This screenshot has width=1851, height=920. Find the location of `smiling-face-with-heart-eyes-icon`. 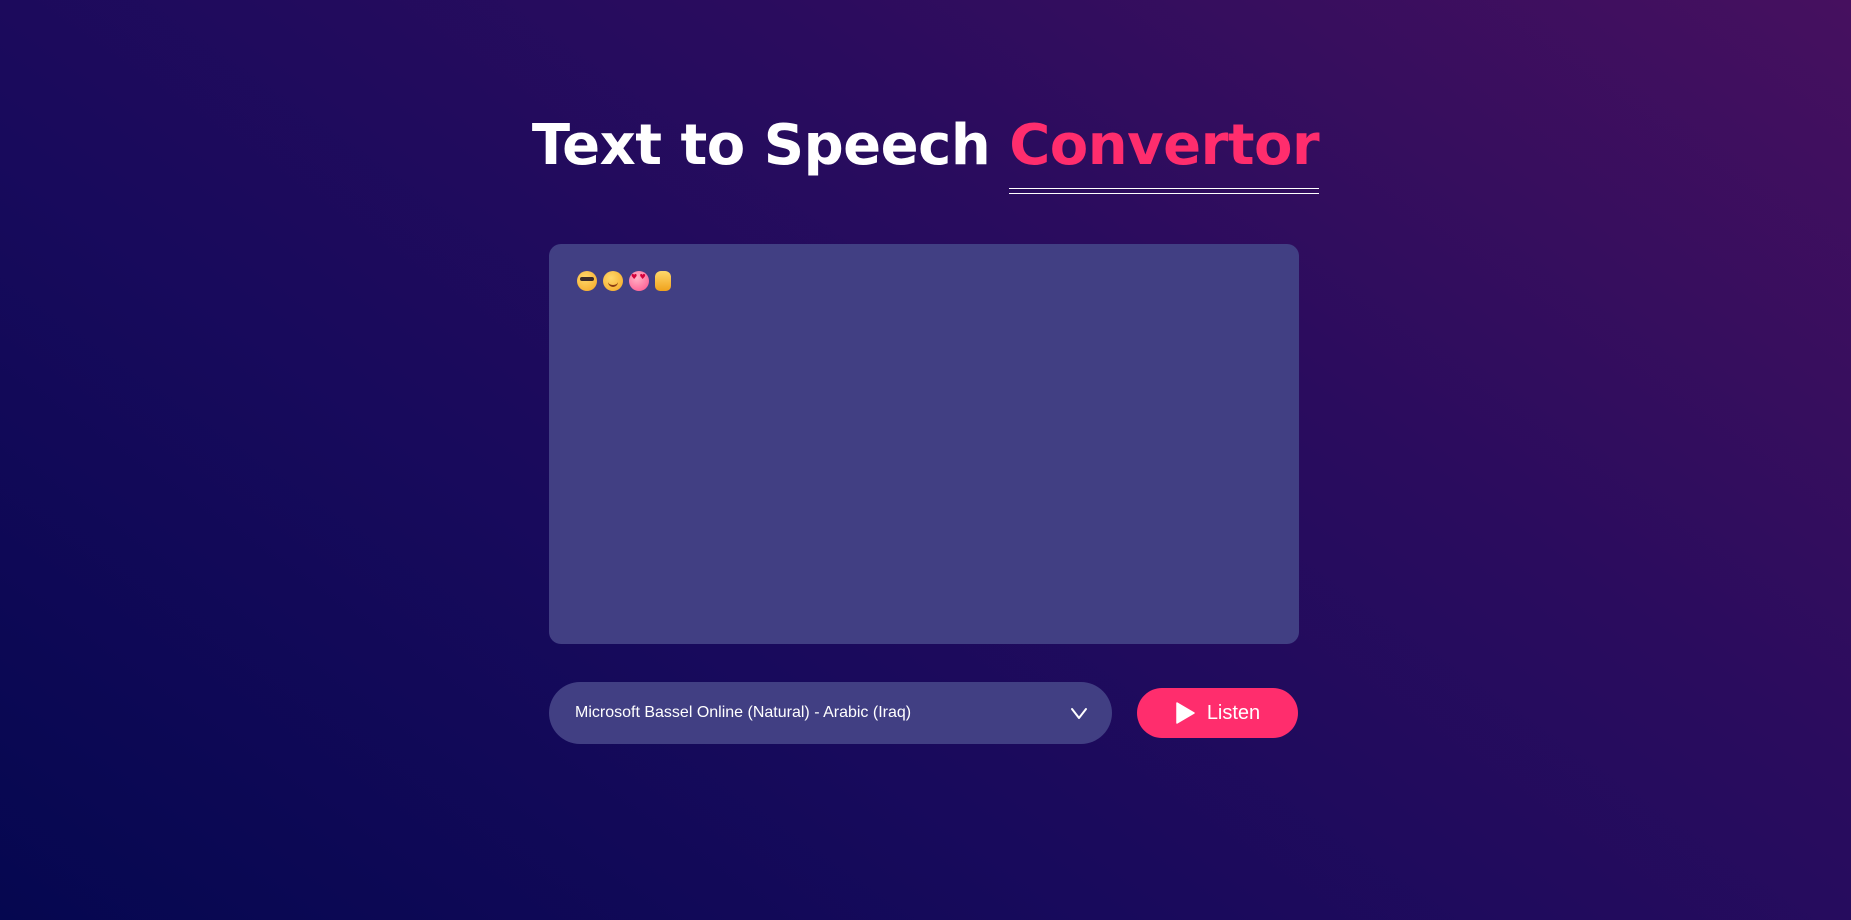

smiling-face-with-heart-eyes-icon is located at coordinates (639, 281).